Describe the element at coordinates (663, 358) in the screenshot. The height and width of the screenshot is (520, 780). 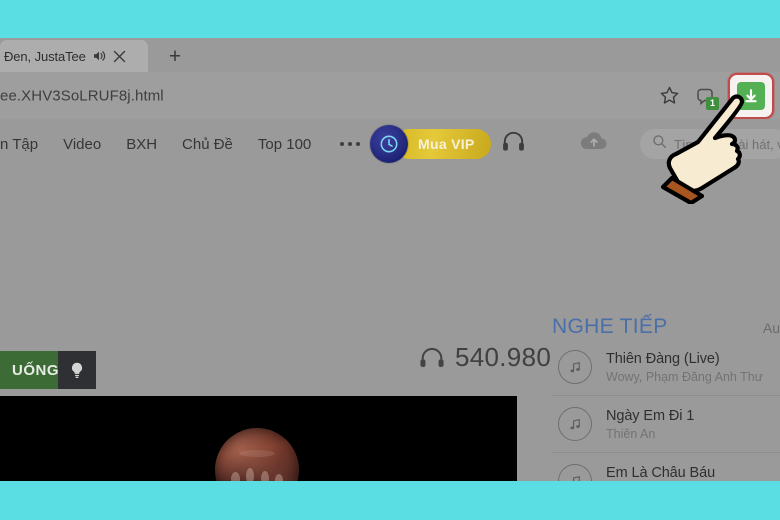
I see `song-title: Thiên Đàng (Live)` at that location.